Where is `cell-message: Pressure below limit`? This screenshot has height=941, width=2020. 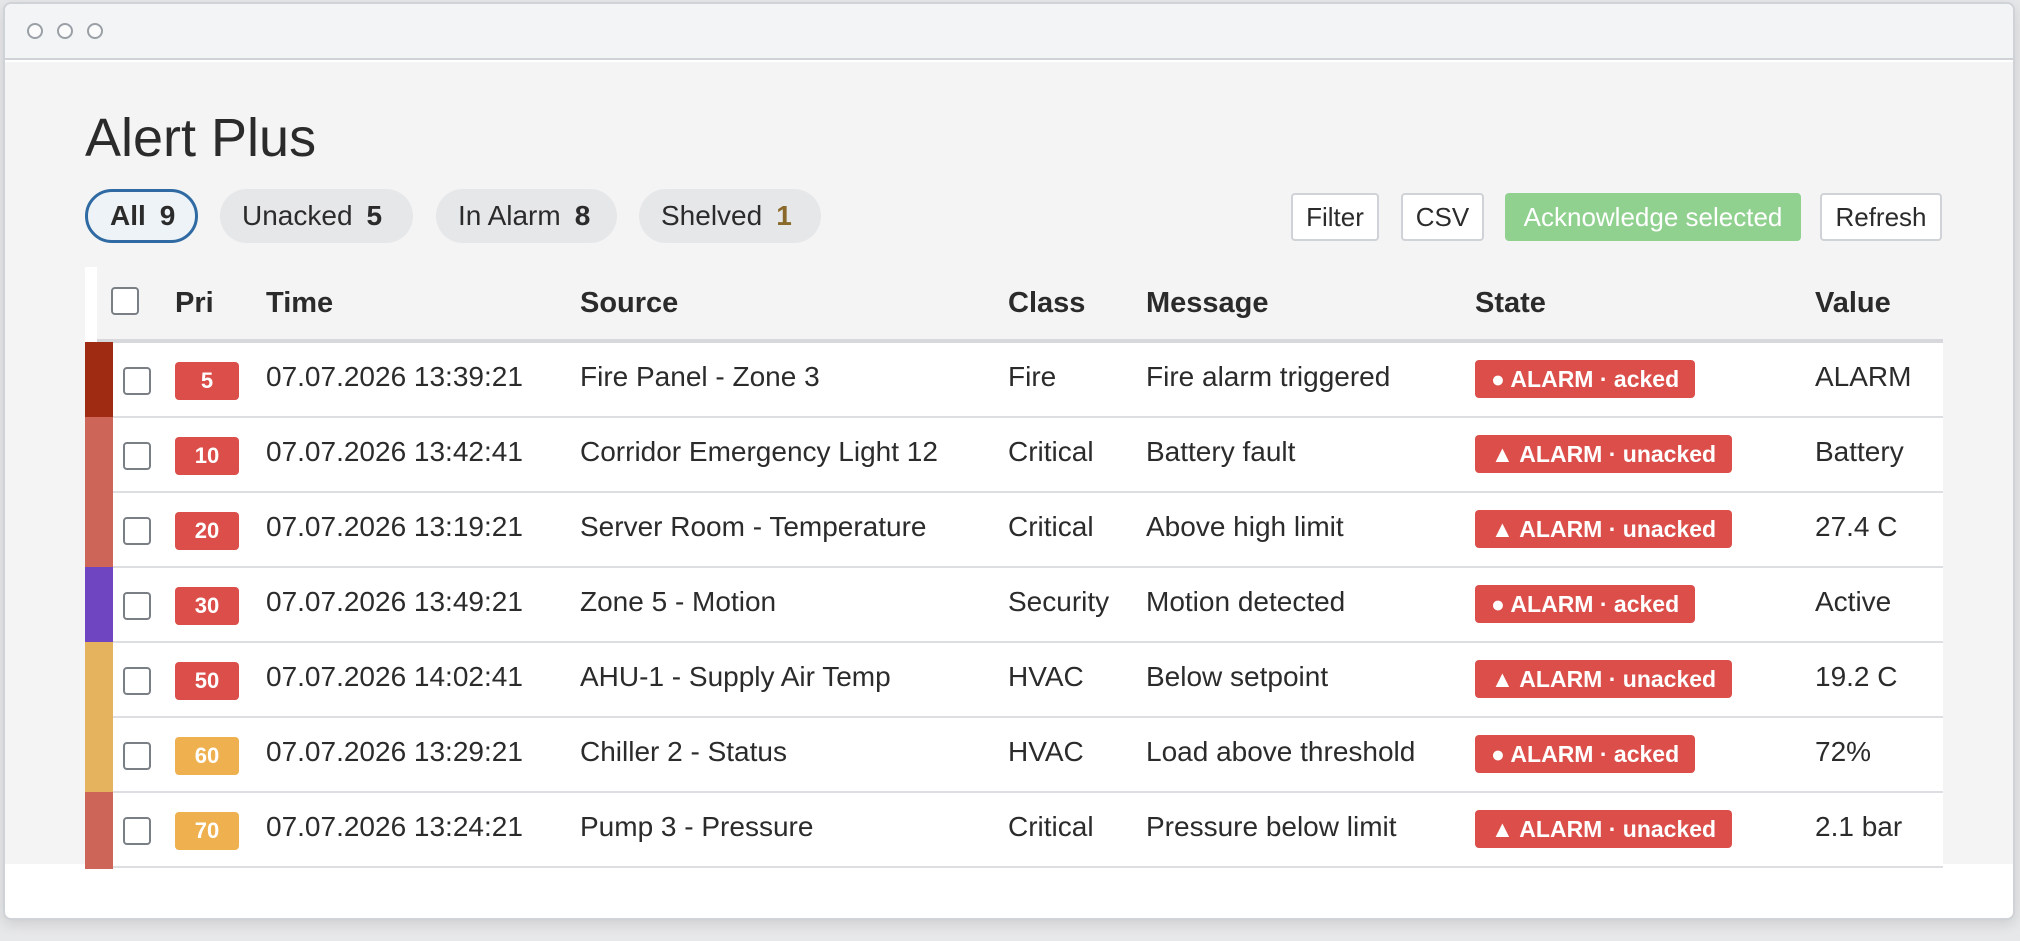 cell-message: Pressure below limit is located at coordinates (1271, 826).